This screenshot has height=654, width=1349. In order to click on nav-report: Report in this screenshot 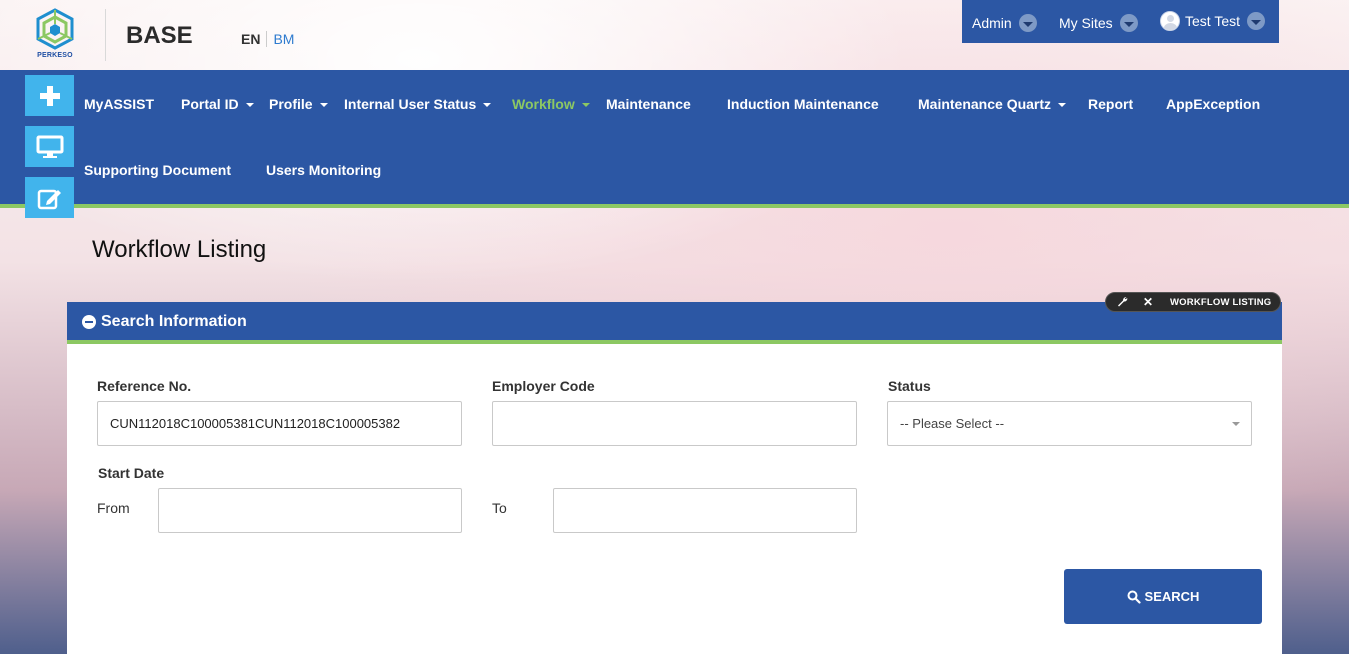, I will do `click(1110, 104)`.